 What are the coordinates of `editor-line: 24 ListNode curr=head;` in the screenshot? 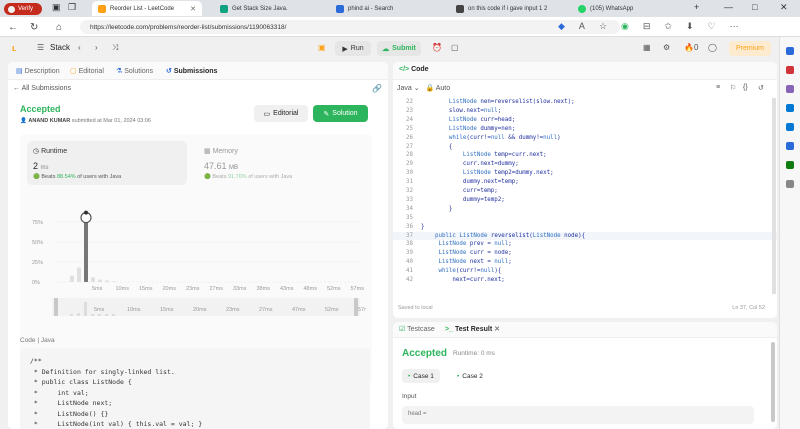 It's located at (454, 120).